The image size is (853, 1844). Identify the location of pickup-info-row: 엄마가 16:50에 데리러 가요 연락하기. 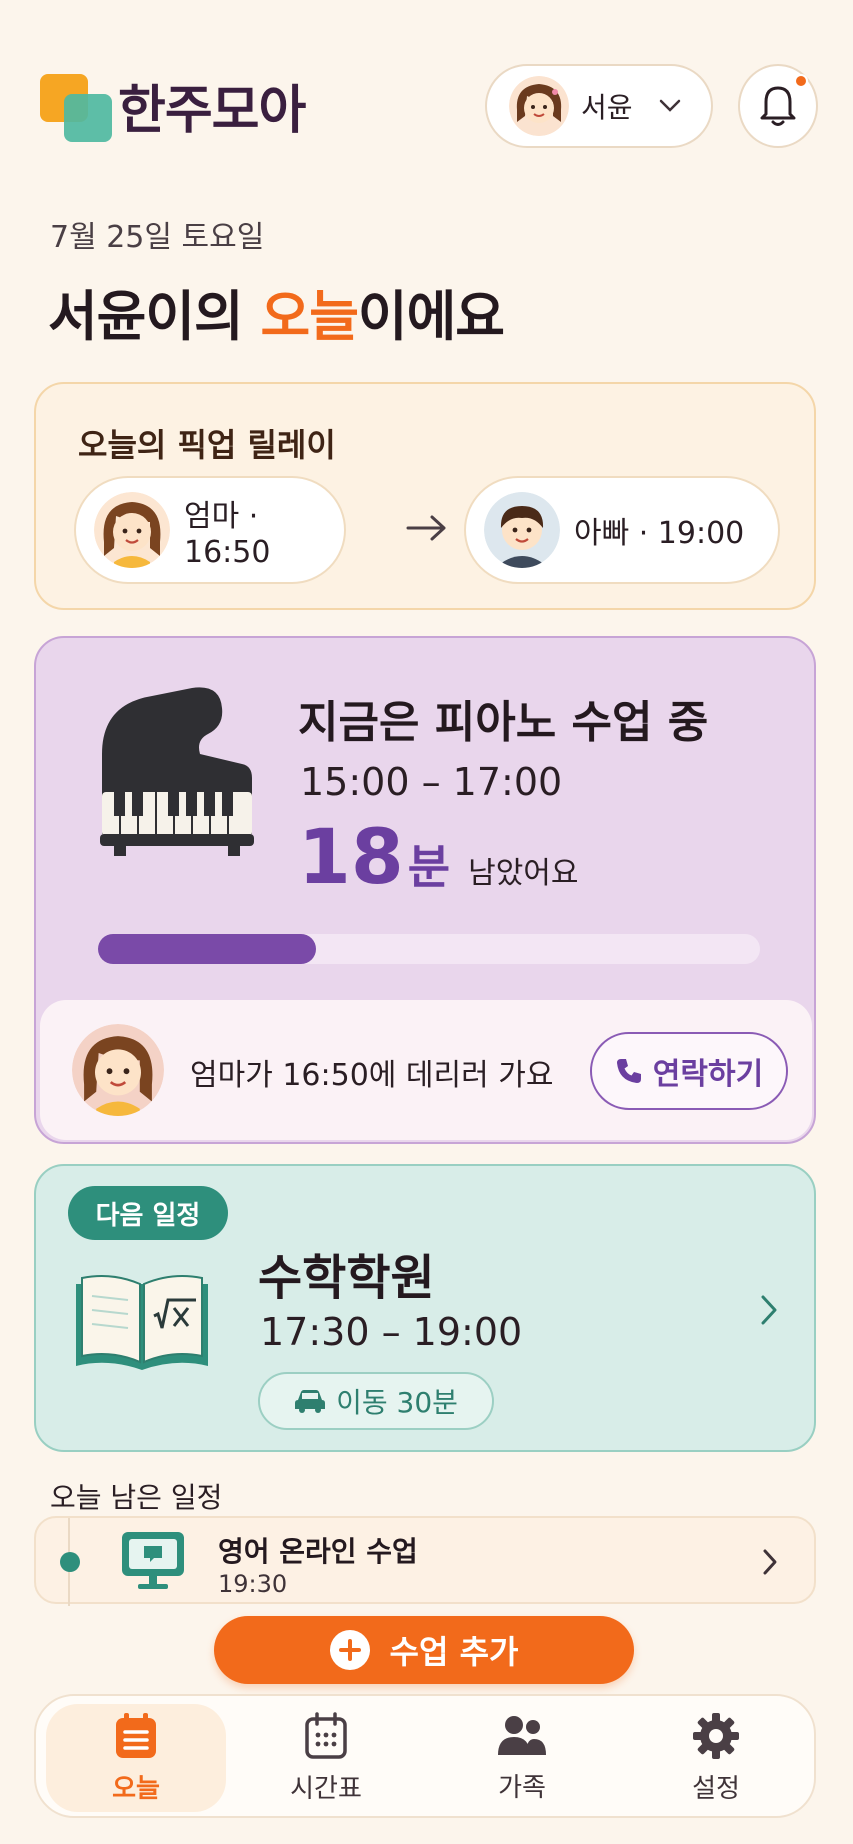
(426, 1070).